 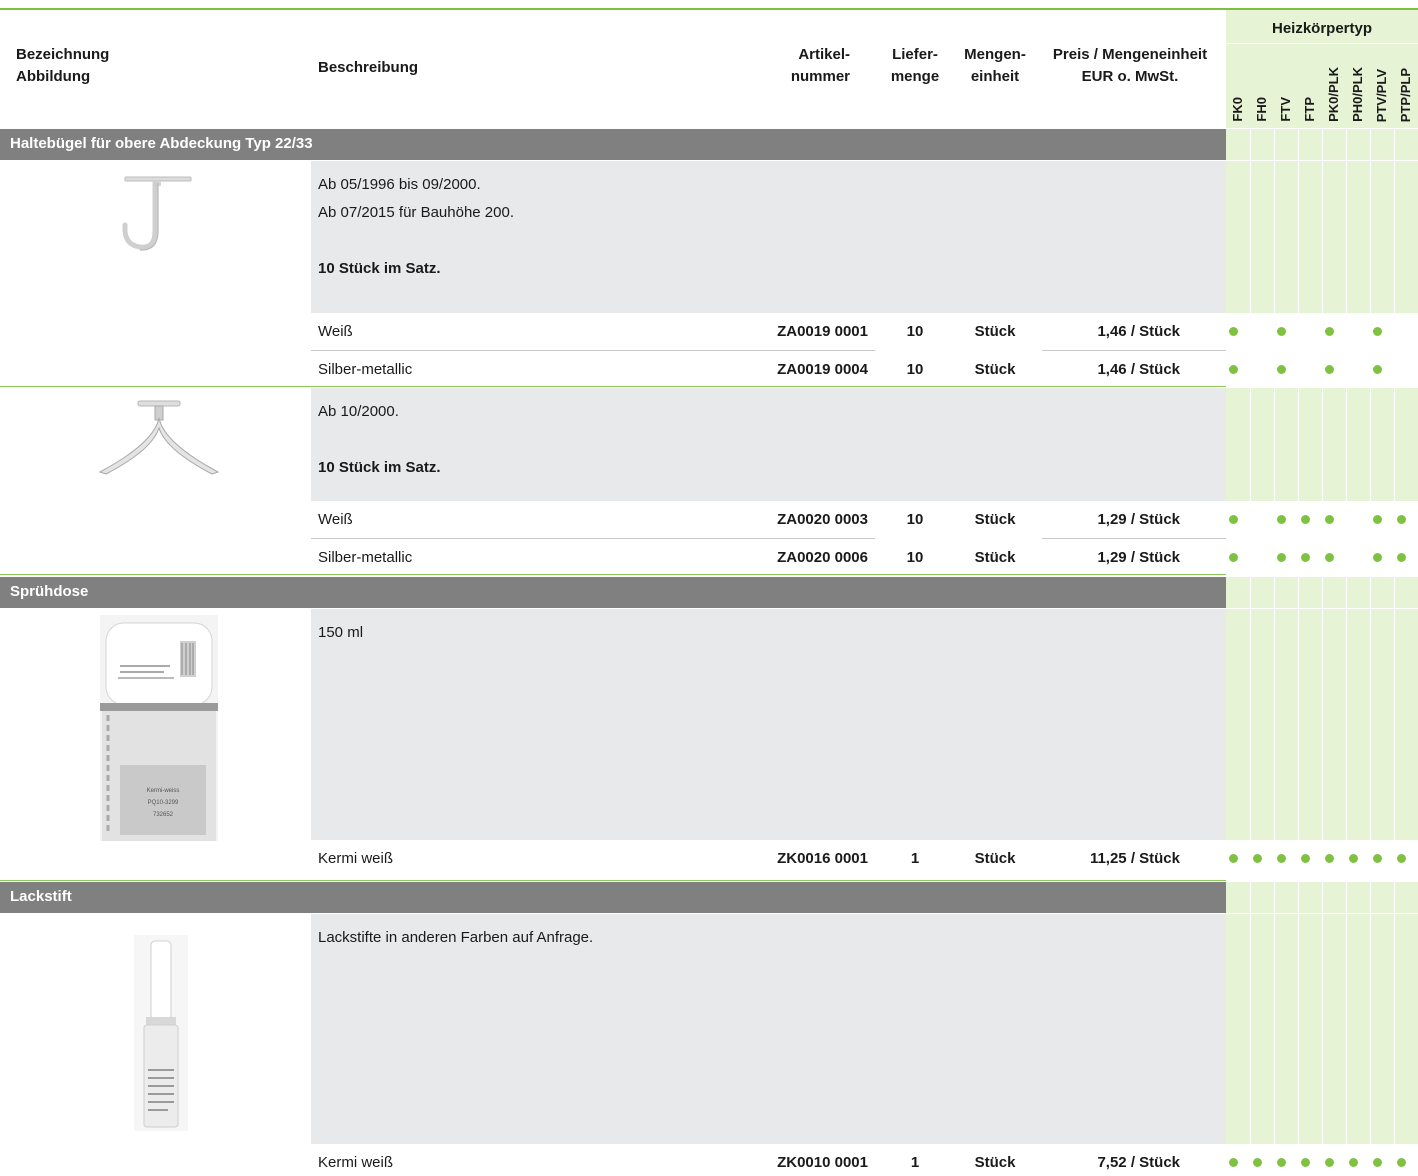 I want to click on spray-can-label-line: 732652, so click(x=163, y=815).